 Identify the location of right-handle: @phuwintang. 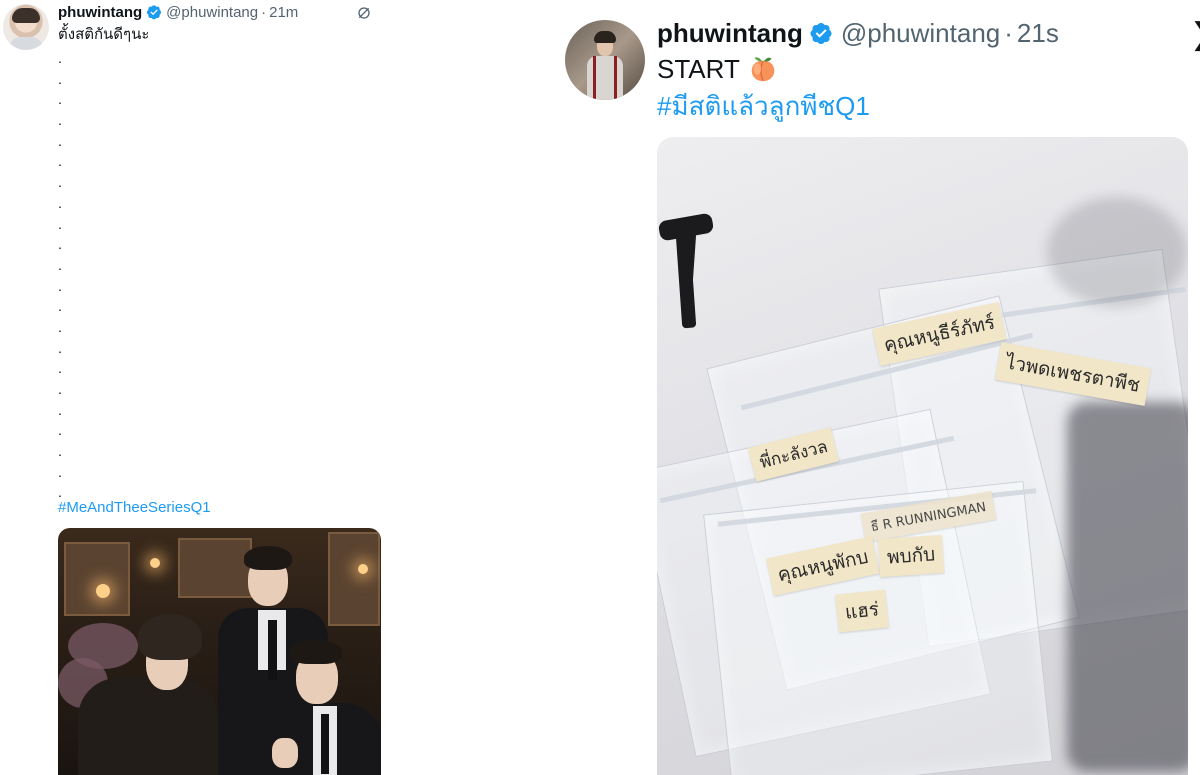
(920, 33).